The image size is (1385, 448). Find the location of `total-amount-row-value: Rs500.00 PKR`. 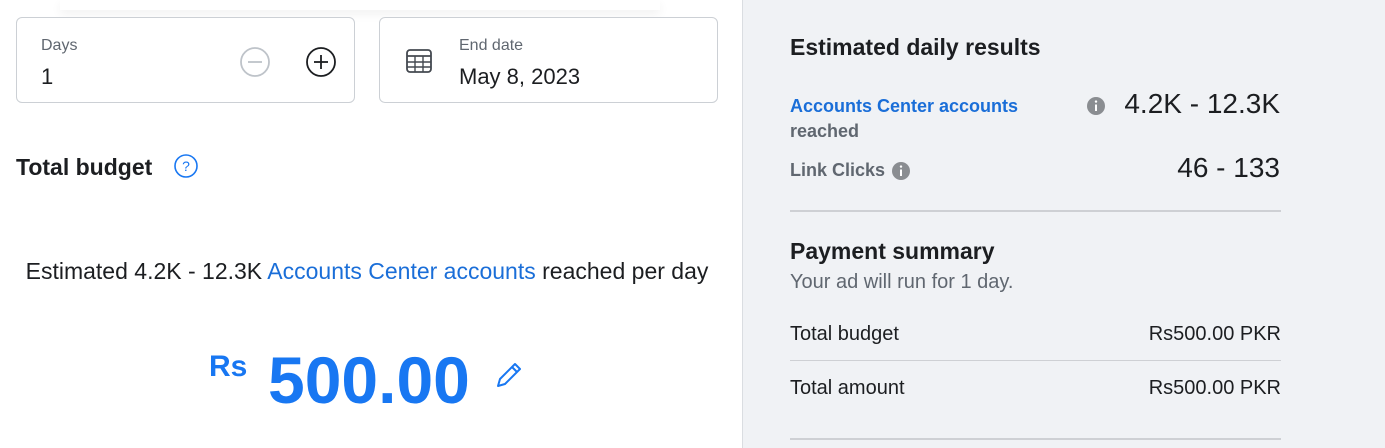

total-amount-row-value: Rs500.00 PKR is located at coordinates (1214, 388).